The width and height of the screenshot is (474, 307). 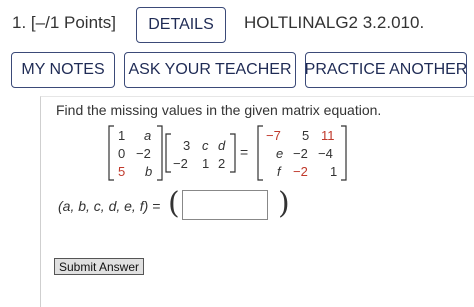 I want to click on matrix-a-r1c2: a, so click(x=148, y=135).